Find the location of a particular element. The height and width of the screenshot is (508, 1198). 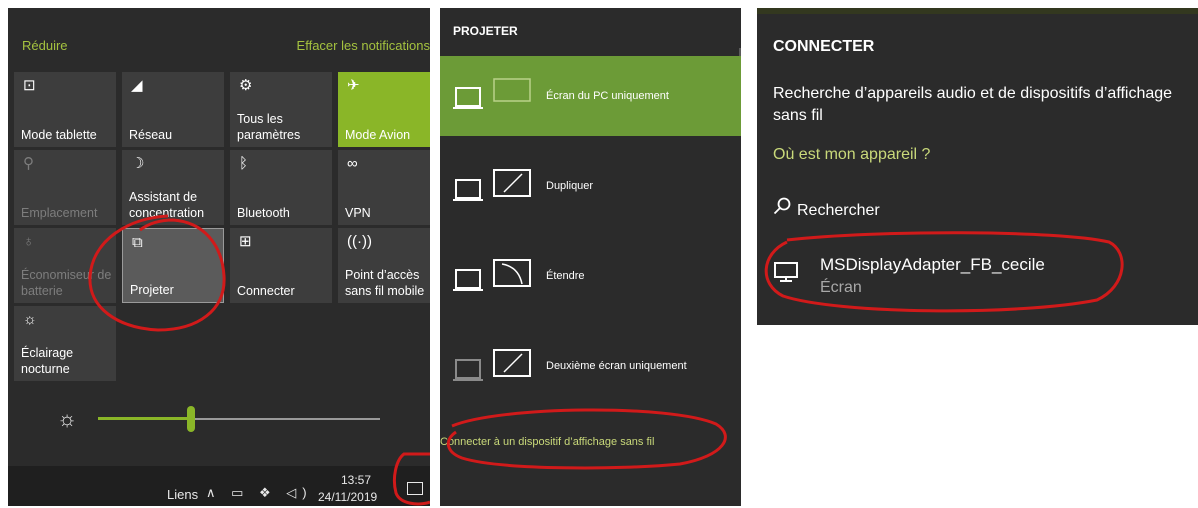

device-type: Écran is located at coordinates (841, 287).